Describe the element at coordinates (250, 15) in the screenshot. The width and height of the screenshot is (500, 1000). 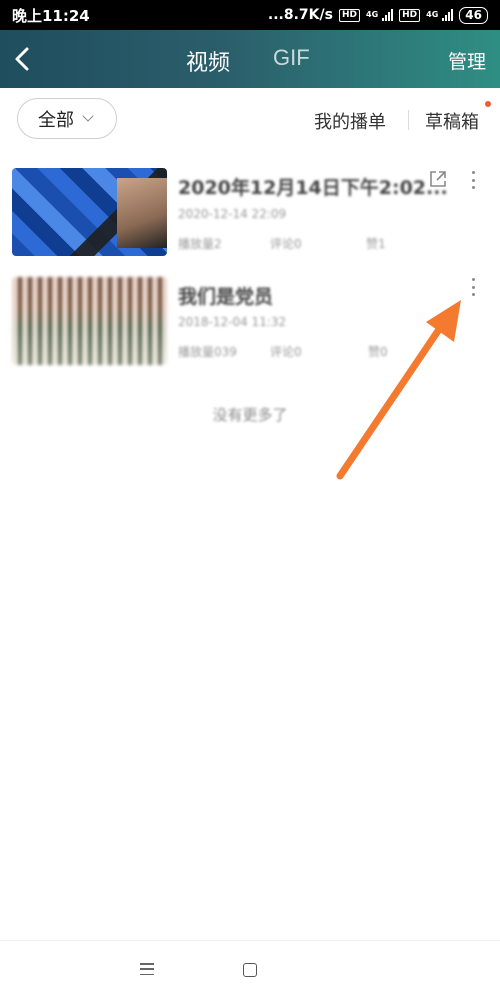
I see `status-bar: 晚上11:24 ...8.7K/s HD 4G HD 4G 46` at that location.